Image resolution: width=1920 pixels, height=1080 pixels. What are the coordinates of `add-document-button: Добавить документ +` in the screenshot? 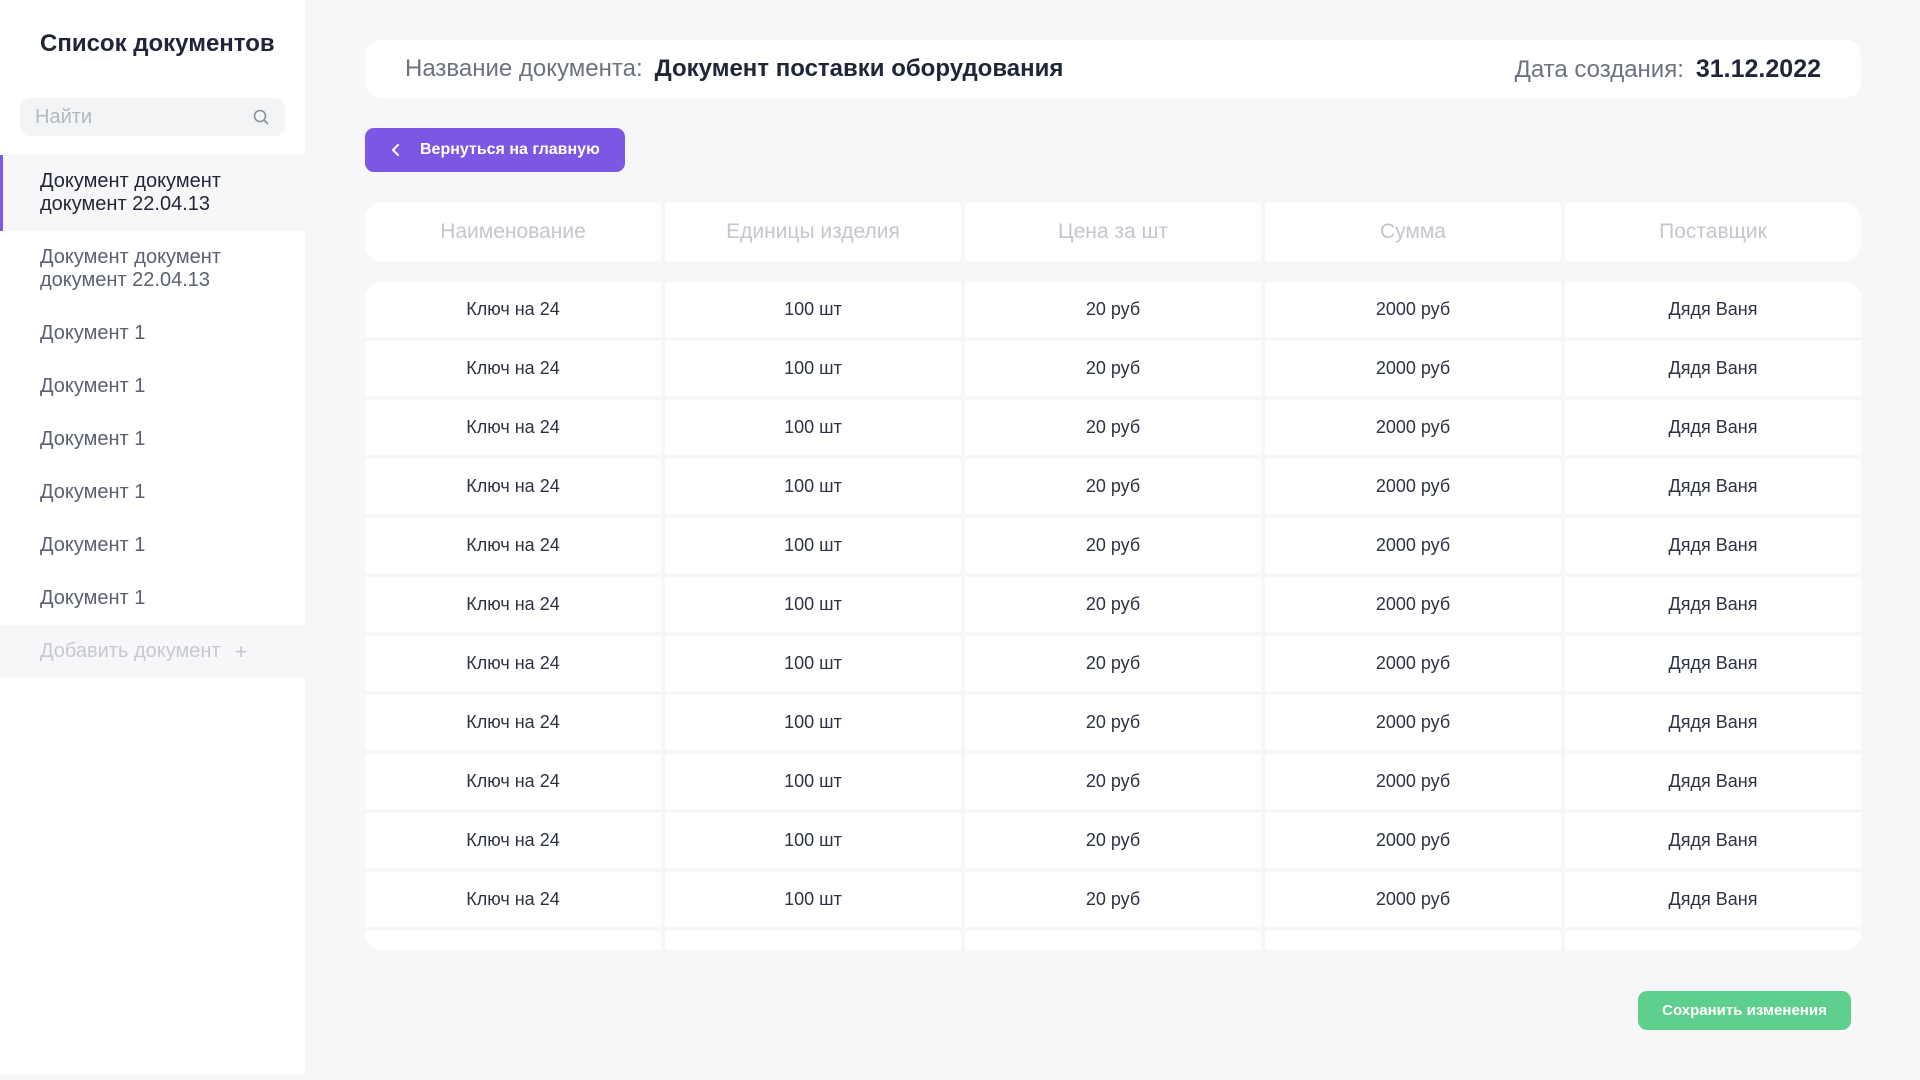 It's located at (152, 651).